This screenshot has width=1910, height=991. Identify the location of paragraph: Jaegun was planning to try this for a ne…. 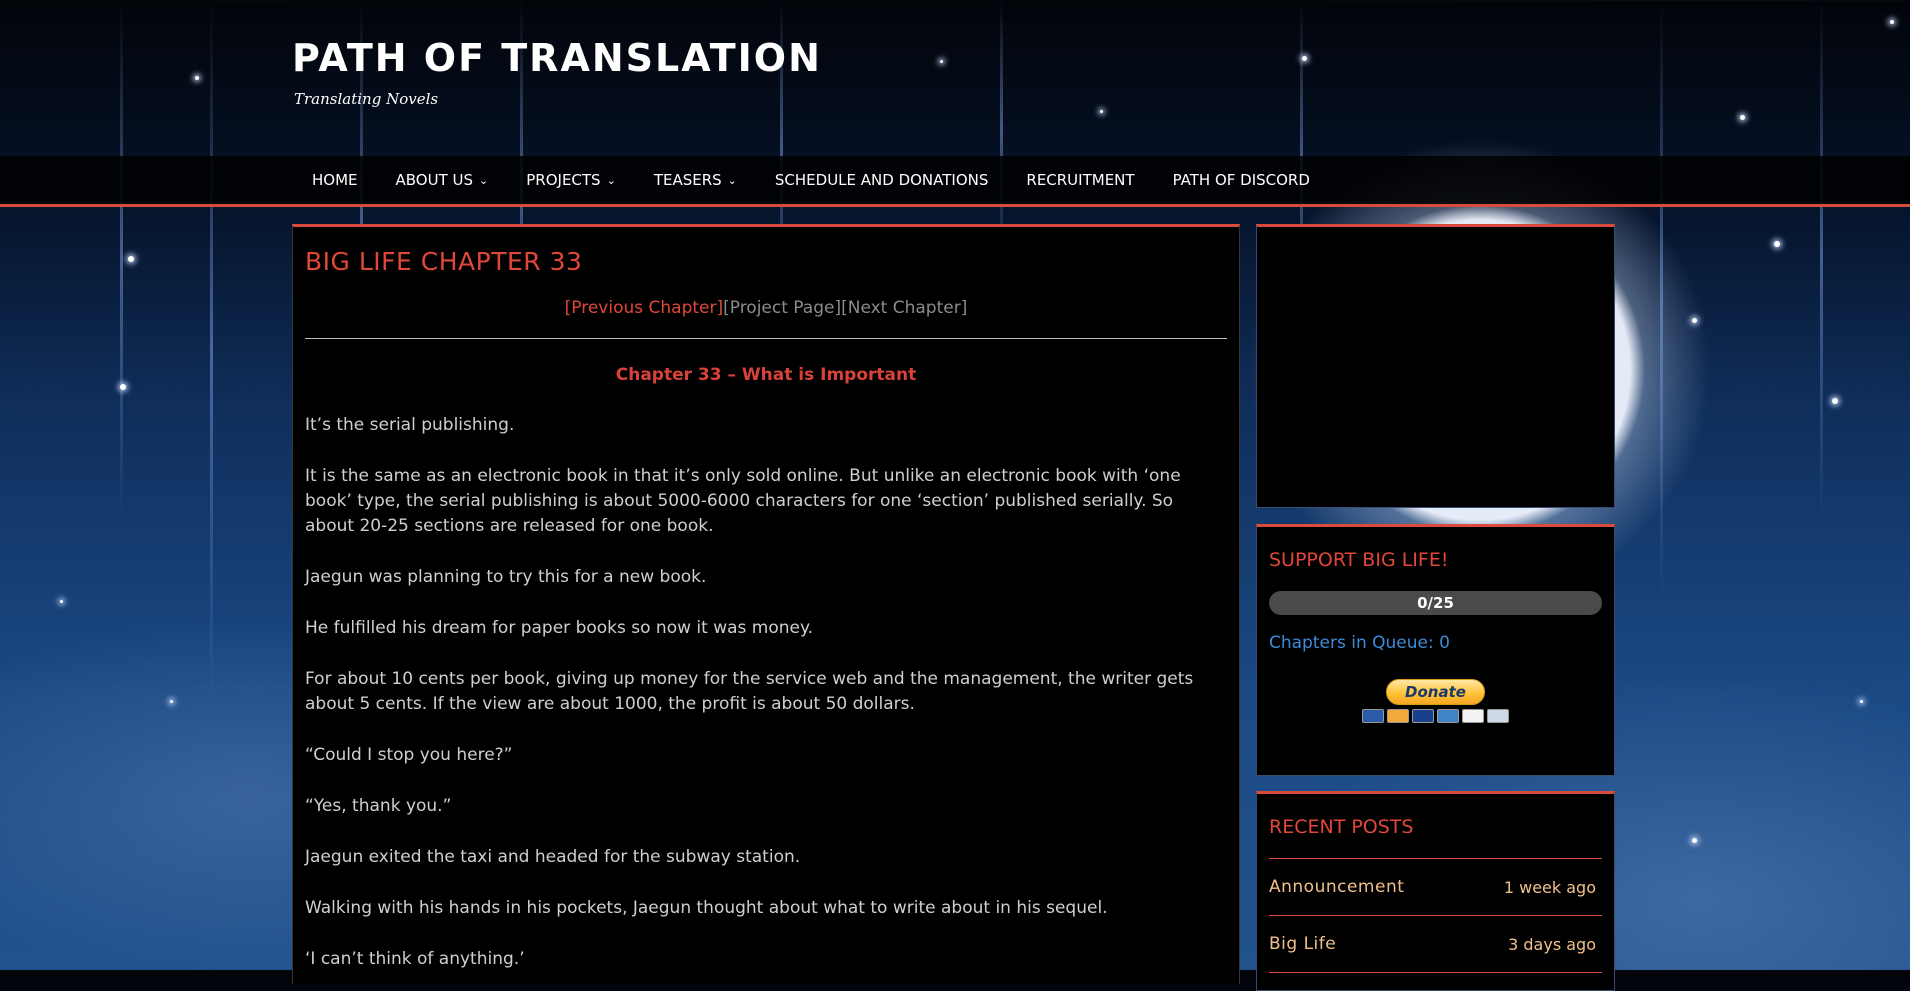
(506, 577).